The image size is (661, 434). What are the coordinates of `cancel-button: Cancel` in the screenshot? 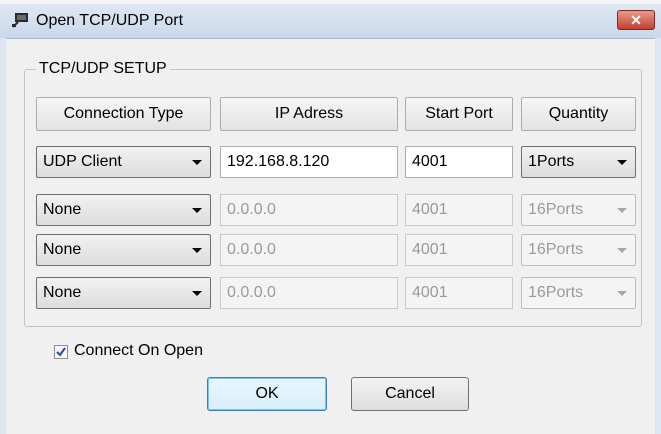 It's located at (410, 394).